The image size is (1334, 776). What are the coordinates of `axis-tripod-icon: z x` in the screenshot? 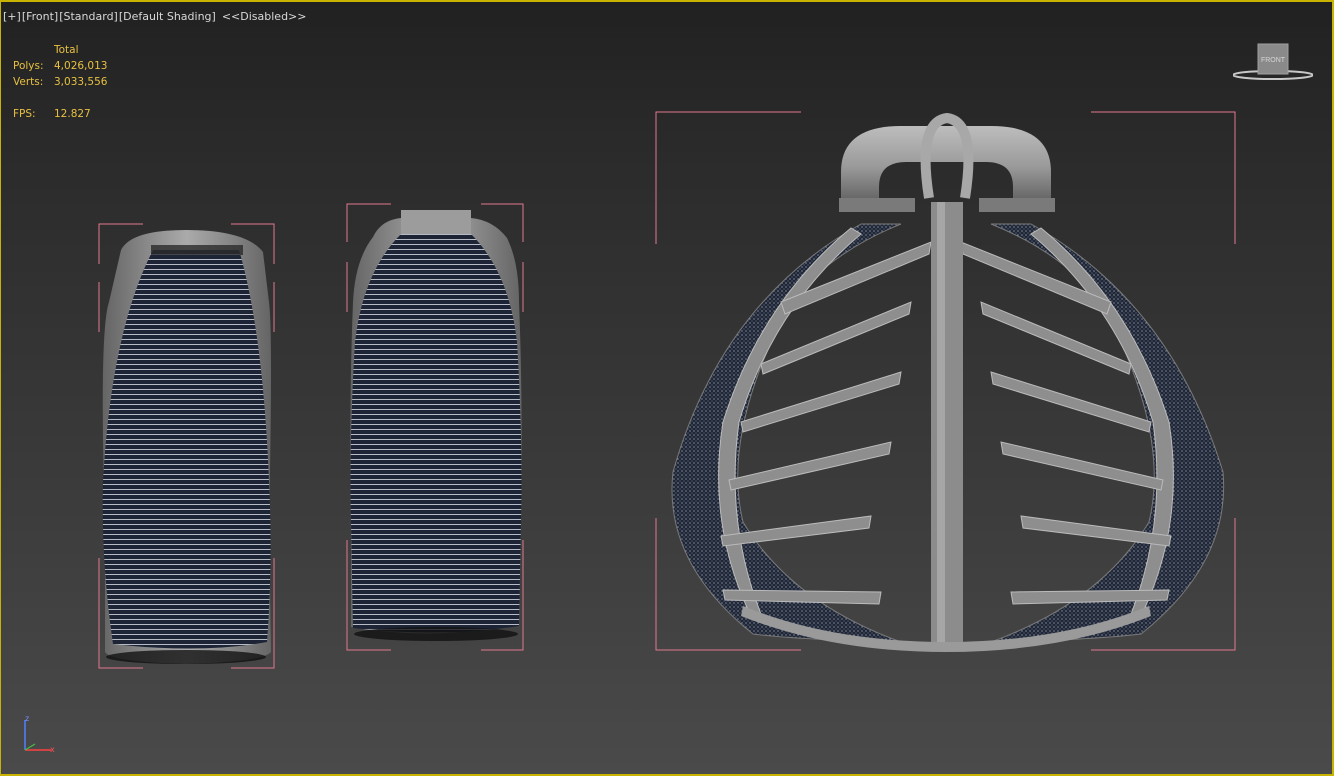 It's located at (42, 736).